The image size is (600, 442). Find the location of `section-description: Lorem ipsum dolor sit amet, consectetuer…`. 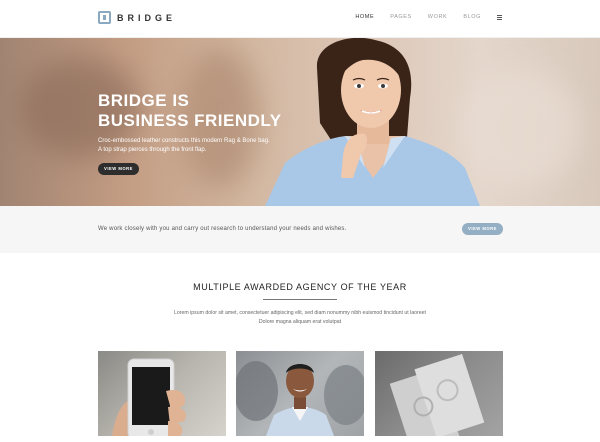

section-description: Lorem ipsum dolor sit amet, consectetuer… is located at coordinates (300, 318).